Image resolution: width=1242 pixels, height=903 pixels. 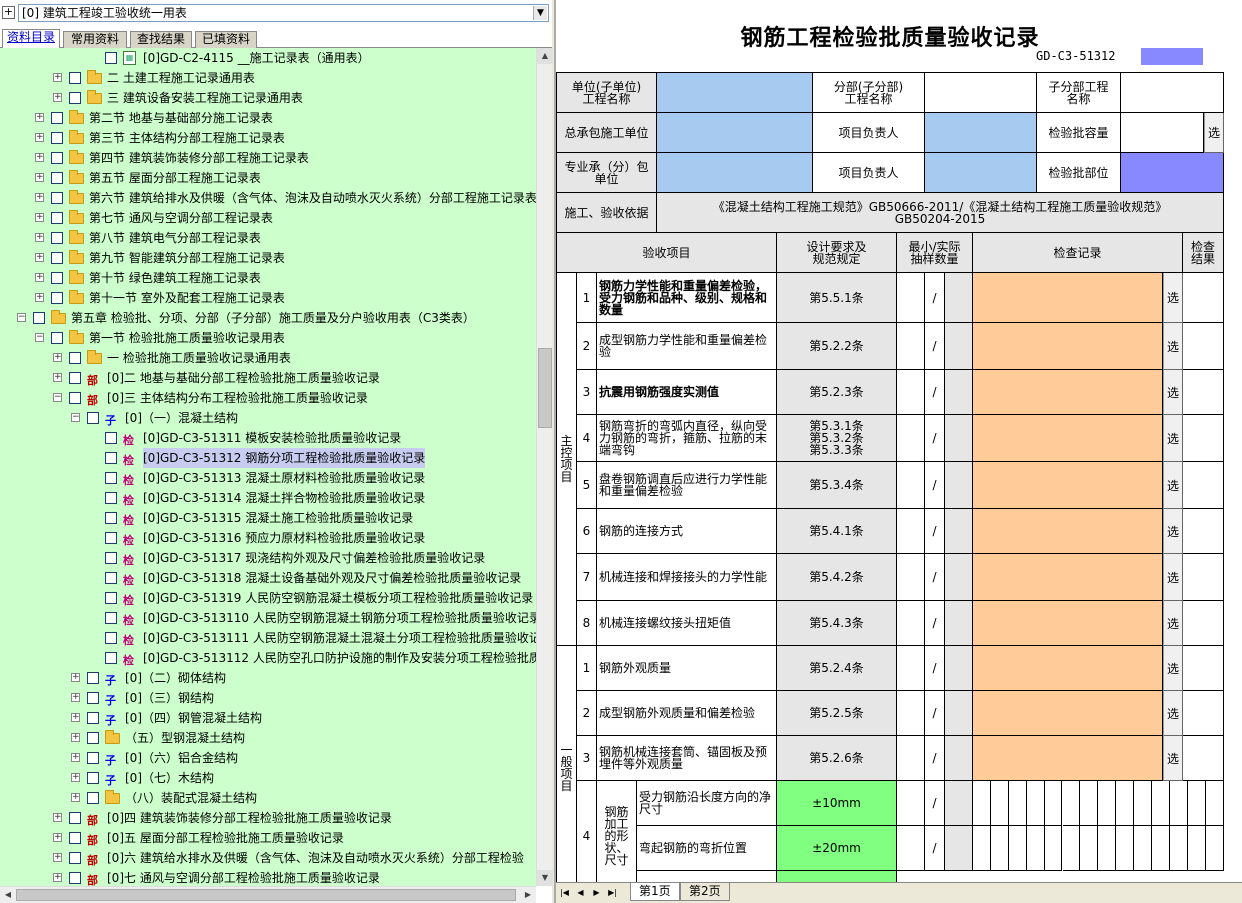 What do you see at coordinates (268, 598) in the screenshot?
I see `tree-item: 检 [0]GD-C3-51319 人民防空钢筋混凝土模板分项工程检验批质量验收记录` at bounding box center [268, 598].